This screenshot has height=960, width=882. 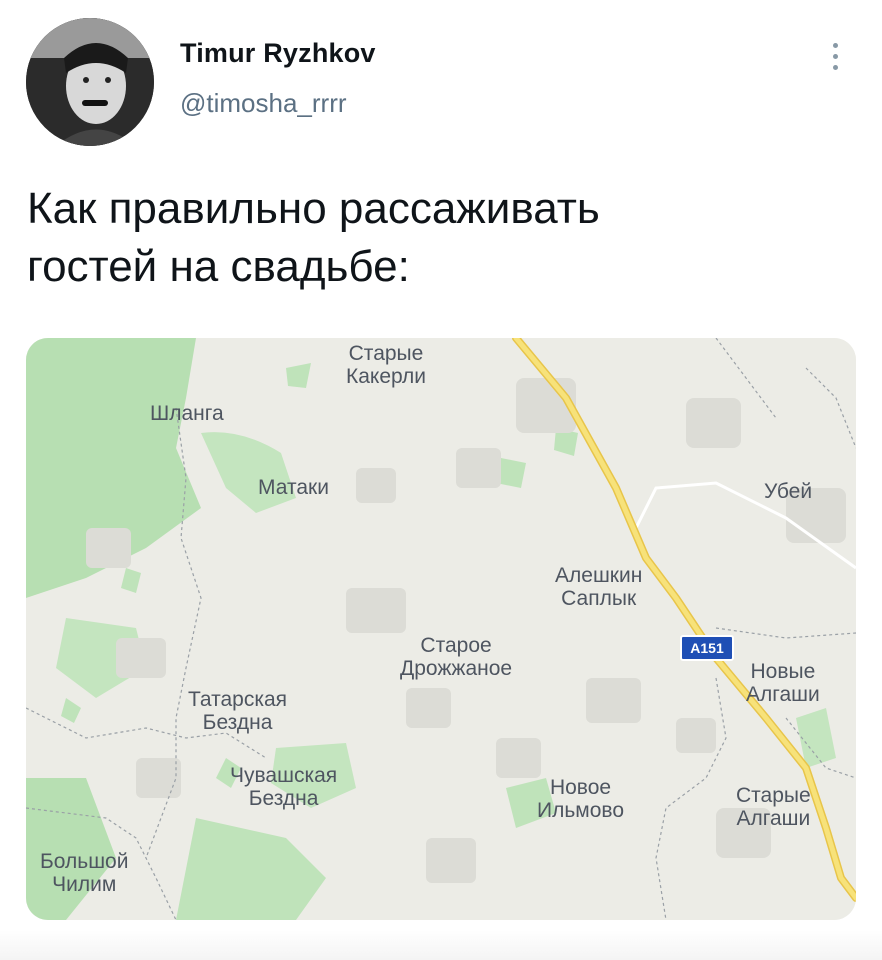 I want to click on map-label: Старые Алгаши, so click(x=773, y=807).